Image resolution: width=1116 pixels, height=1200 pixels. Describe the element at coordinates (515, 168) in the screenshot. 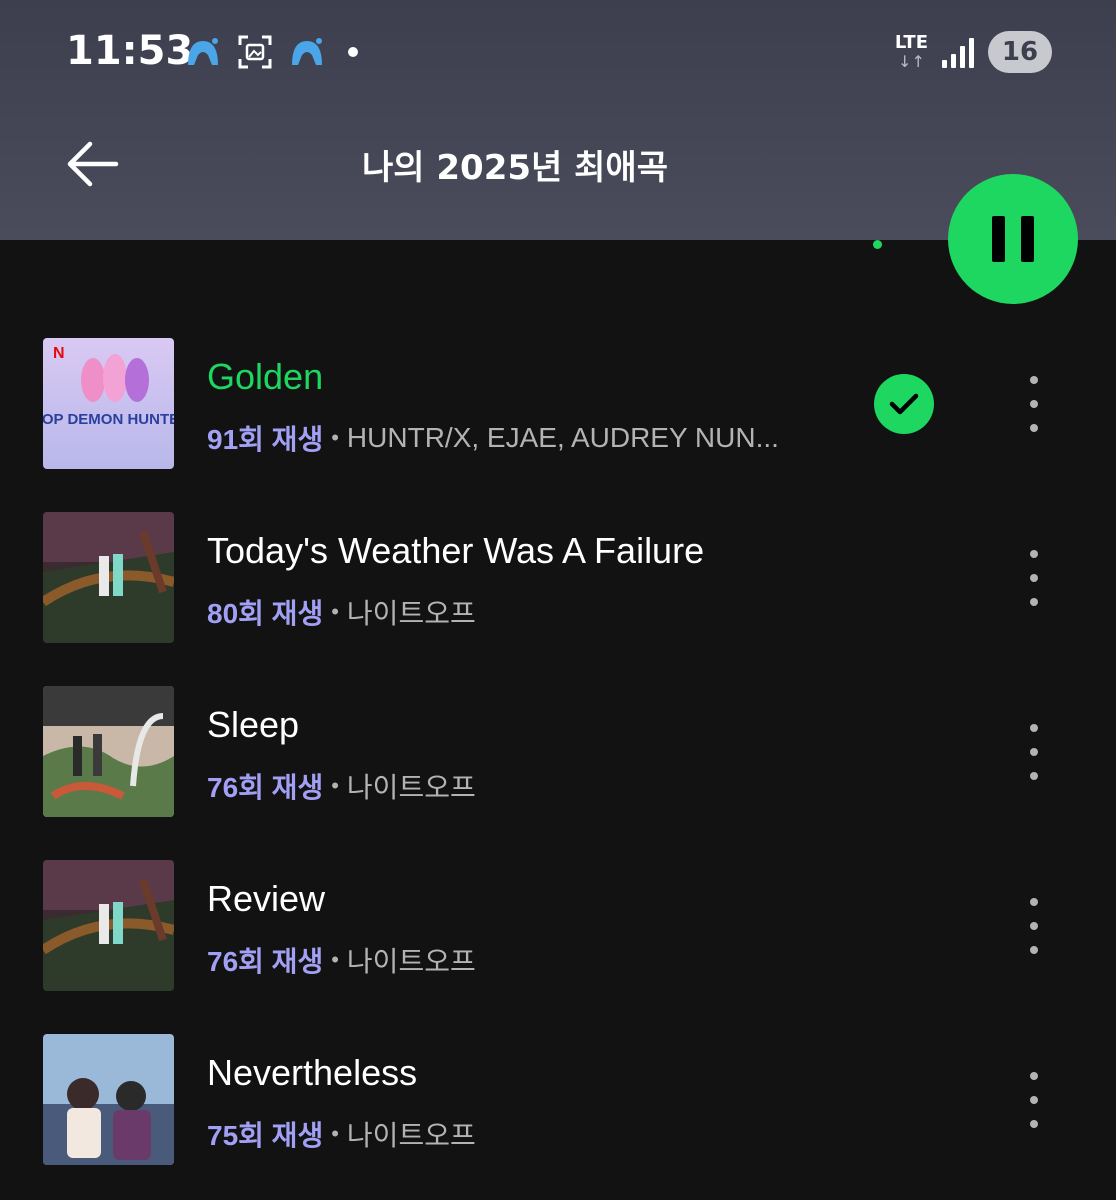

I see `page-title: 나의 2025년 최애곡` at that location.